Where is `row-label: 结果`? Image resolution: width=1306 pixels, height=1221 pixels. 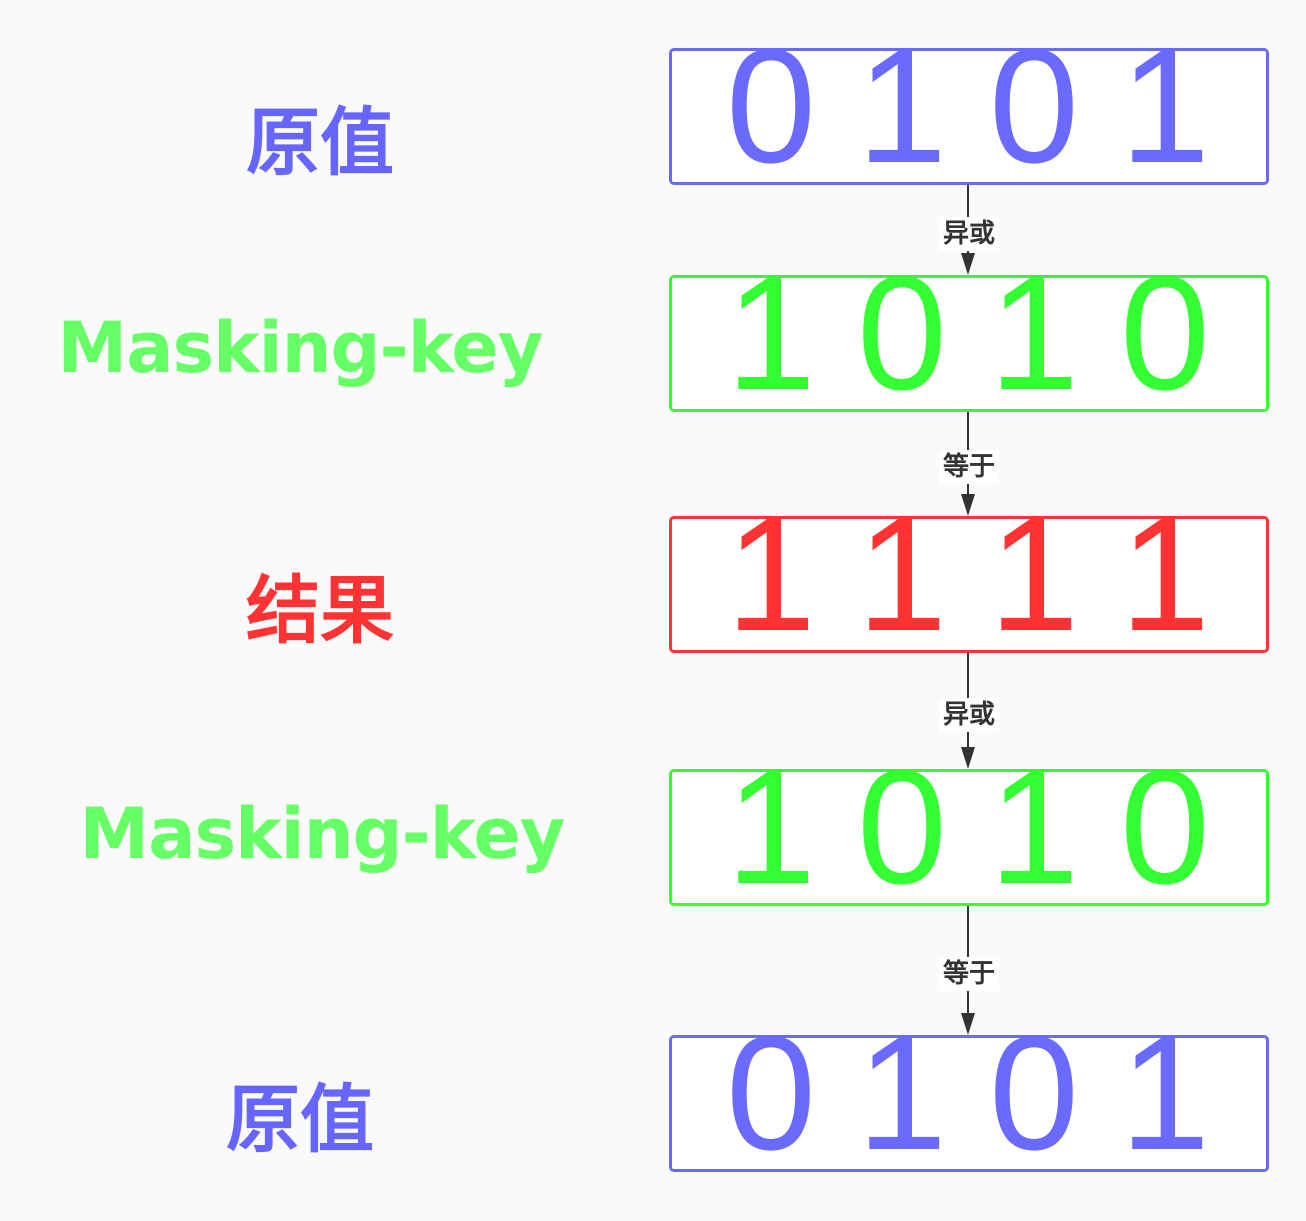
row-label: 结果 is located at coordinates (320, 611).